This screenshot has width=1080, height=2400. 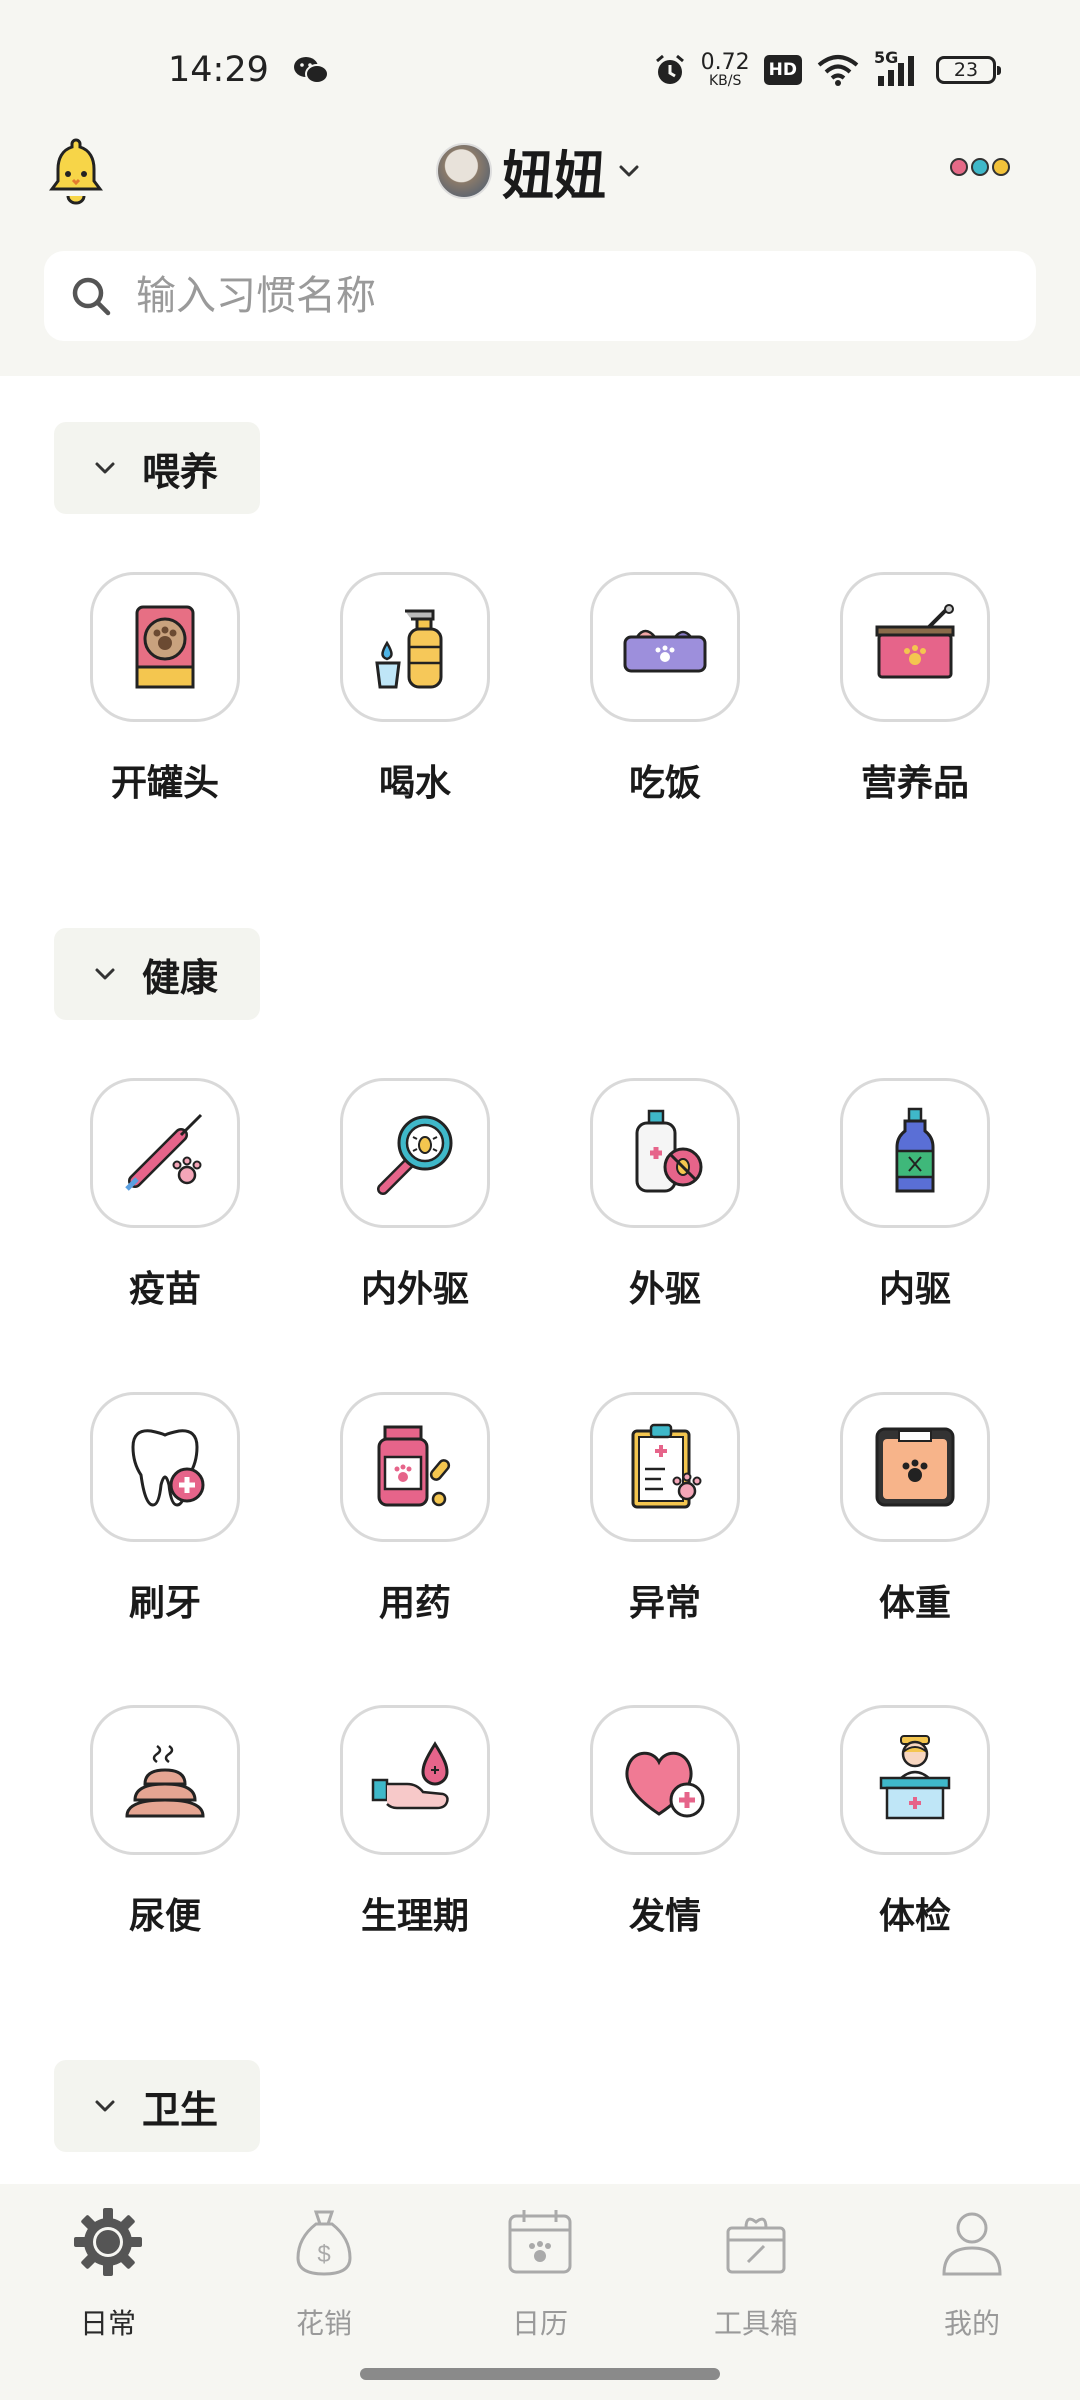 What do you see at coordinates (914, 783) in the screenshot?
I see `habit-label: 营养品` at bounding box center [914, 783].